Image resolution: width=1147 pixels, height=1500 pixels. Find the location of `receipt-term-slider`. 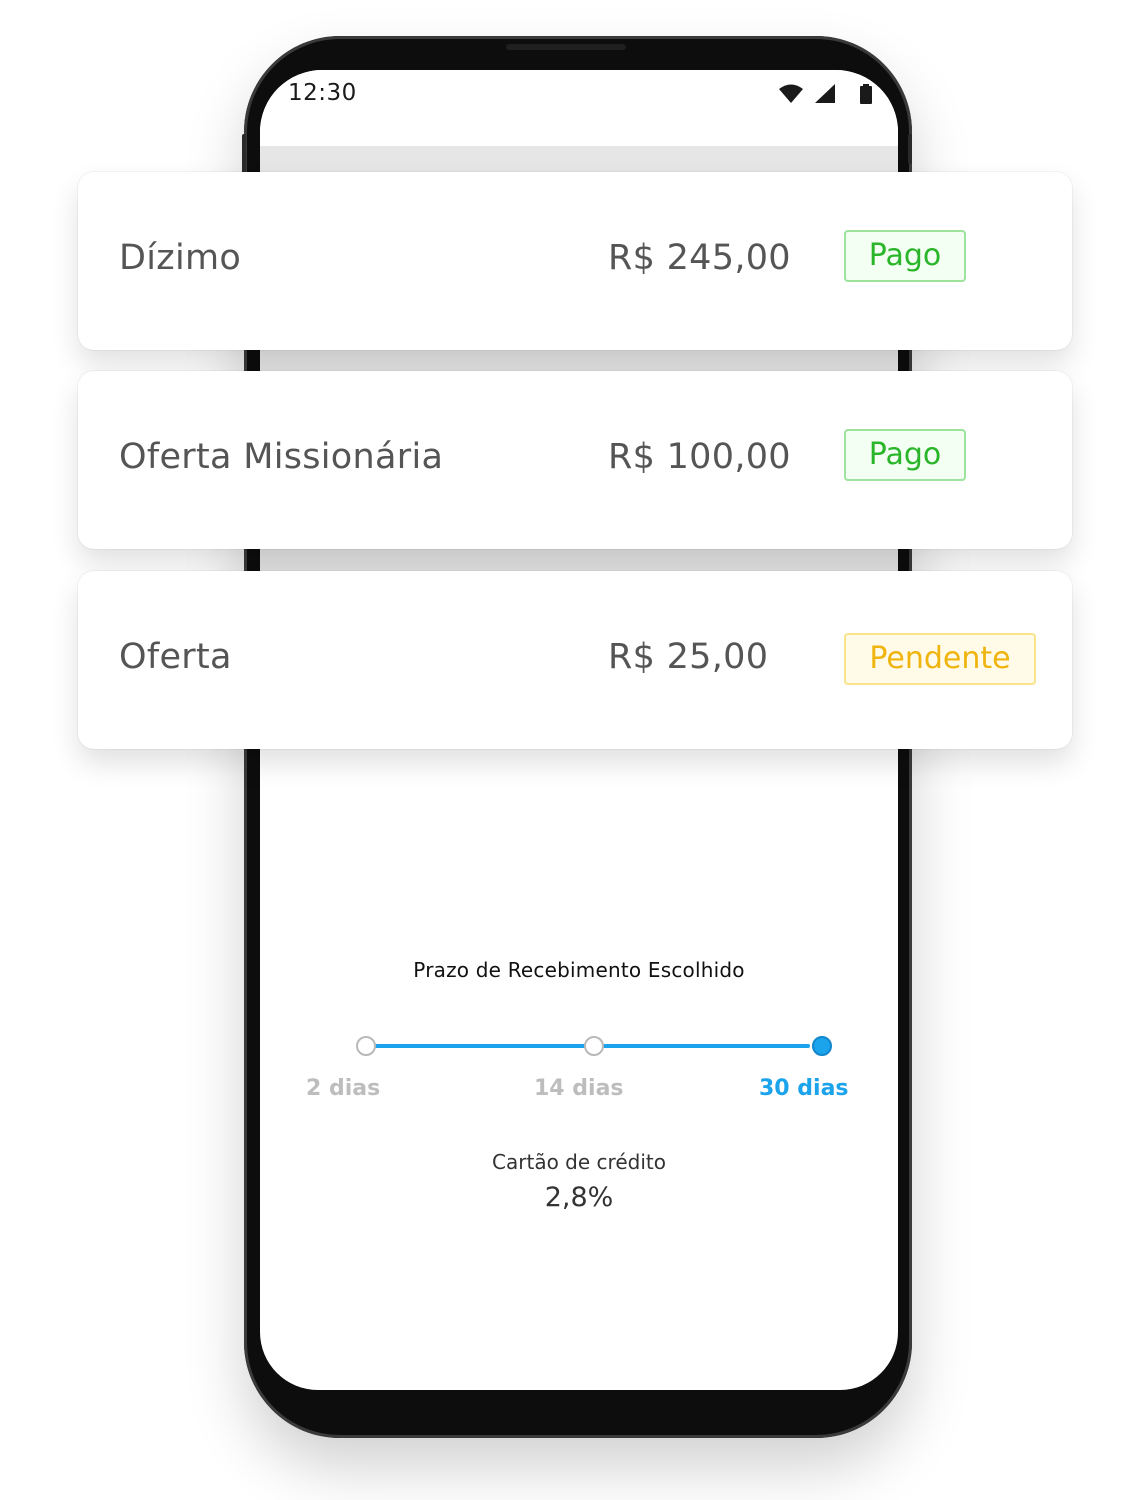

receipt-term-slider is located at coordinates (594, 1046).